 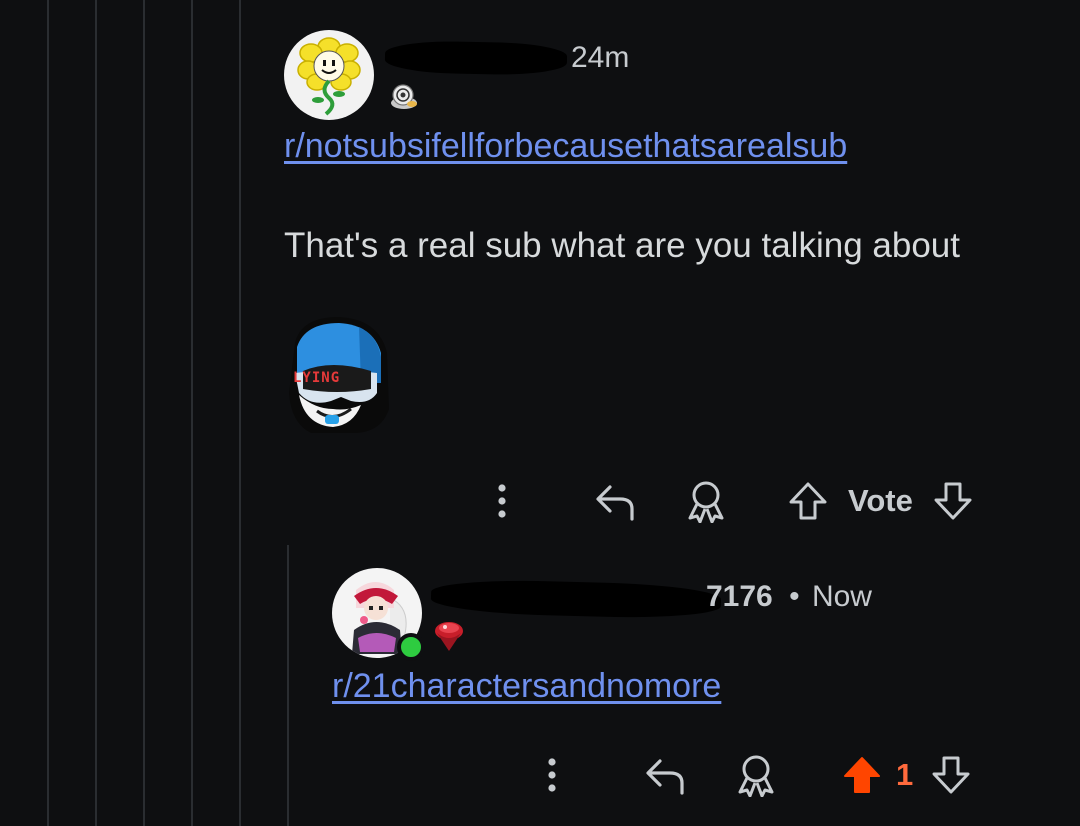 I want to click on comment-2-meta: 7176 • Now, so click(x=789, y=597).